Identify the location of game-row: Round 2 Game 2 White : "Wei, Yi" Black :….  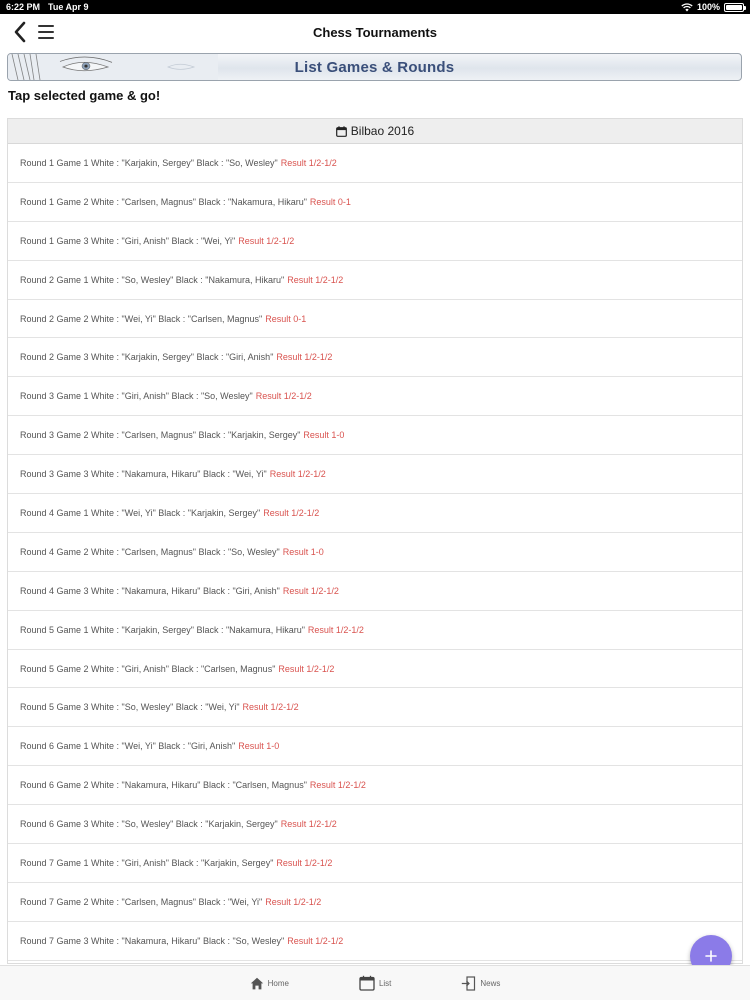
(375, 319).